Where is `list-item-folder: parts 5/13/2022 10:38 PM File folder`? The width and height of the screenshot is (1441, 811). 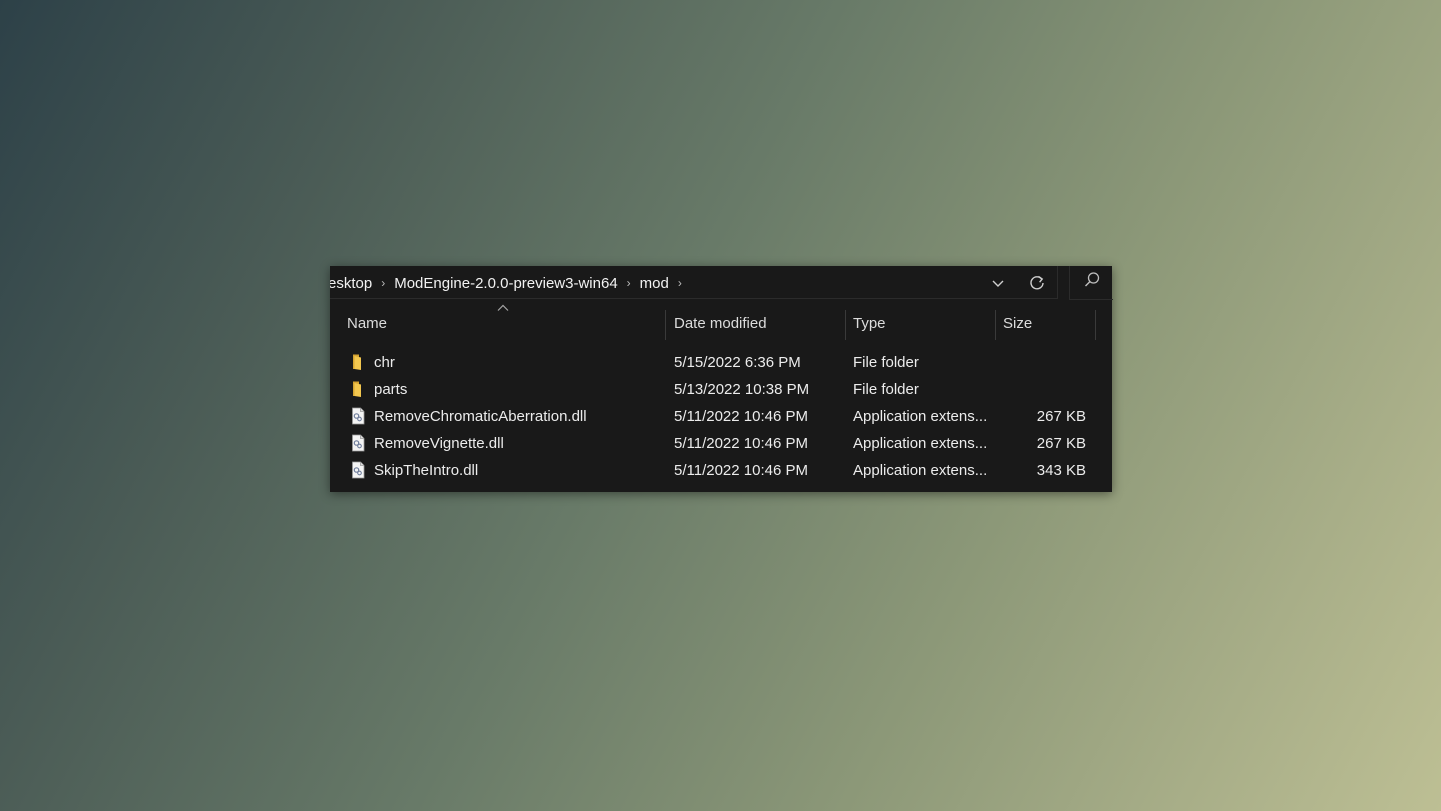
list-item-folder: parts 5/13/2022 10:38 PM File folder is located at coordinates (721, 389).